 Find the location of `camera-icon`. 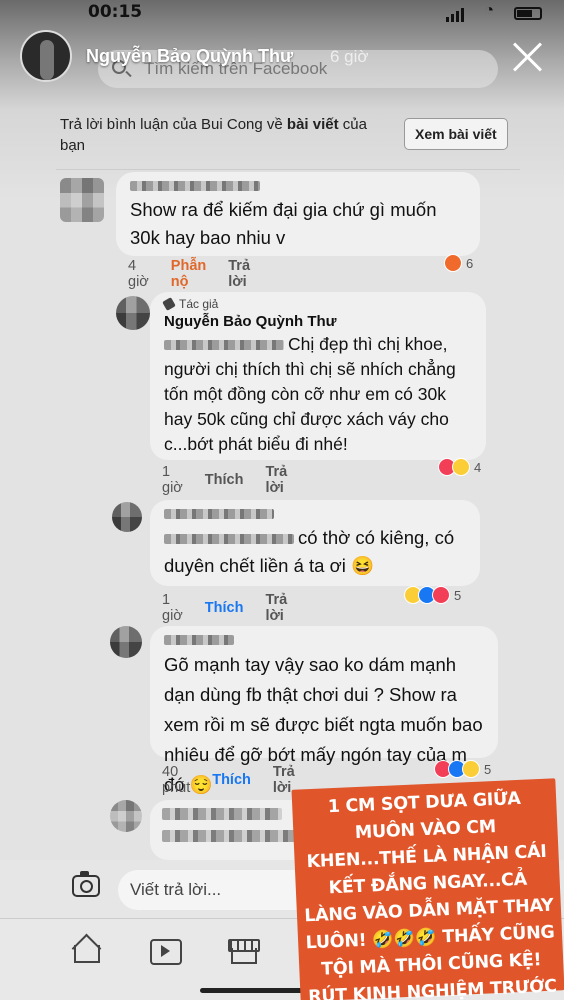

camera-icon is located at coordinates (86, 884).